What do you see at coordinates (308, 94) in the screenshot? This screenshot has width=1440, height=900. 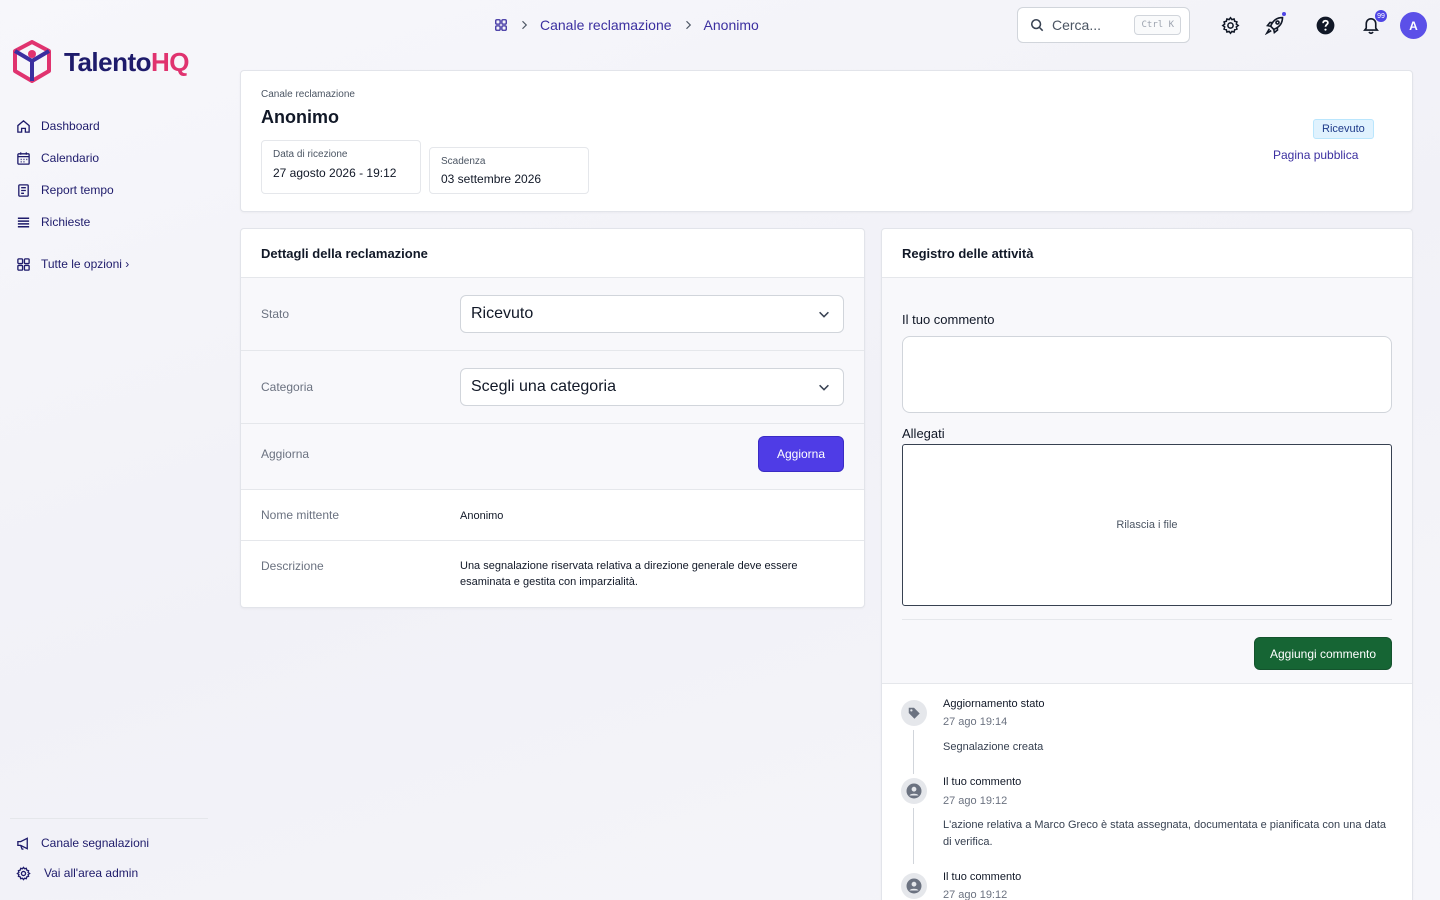 I see `header-subtitle: Canale reclamazione` at bounding box center [308, 94].